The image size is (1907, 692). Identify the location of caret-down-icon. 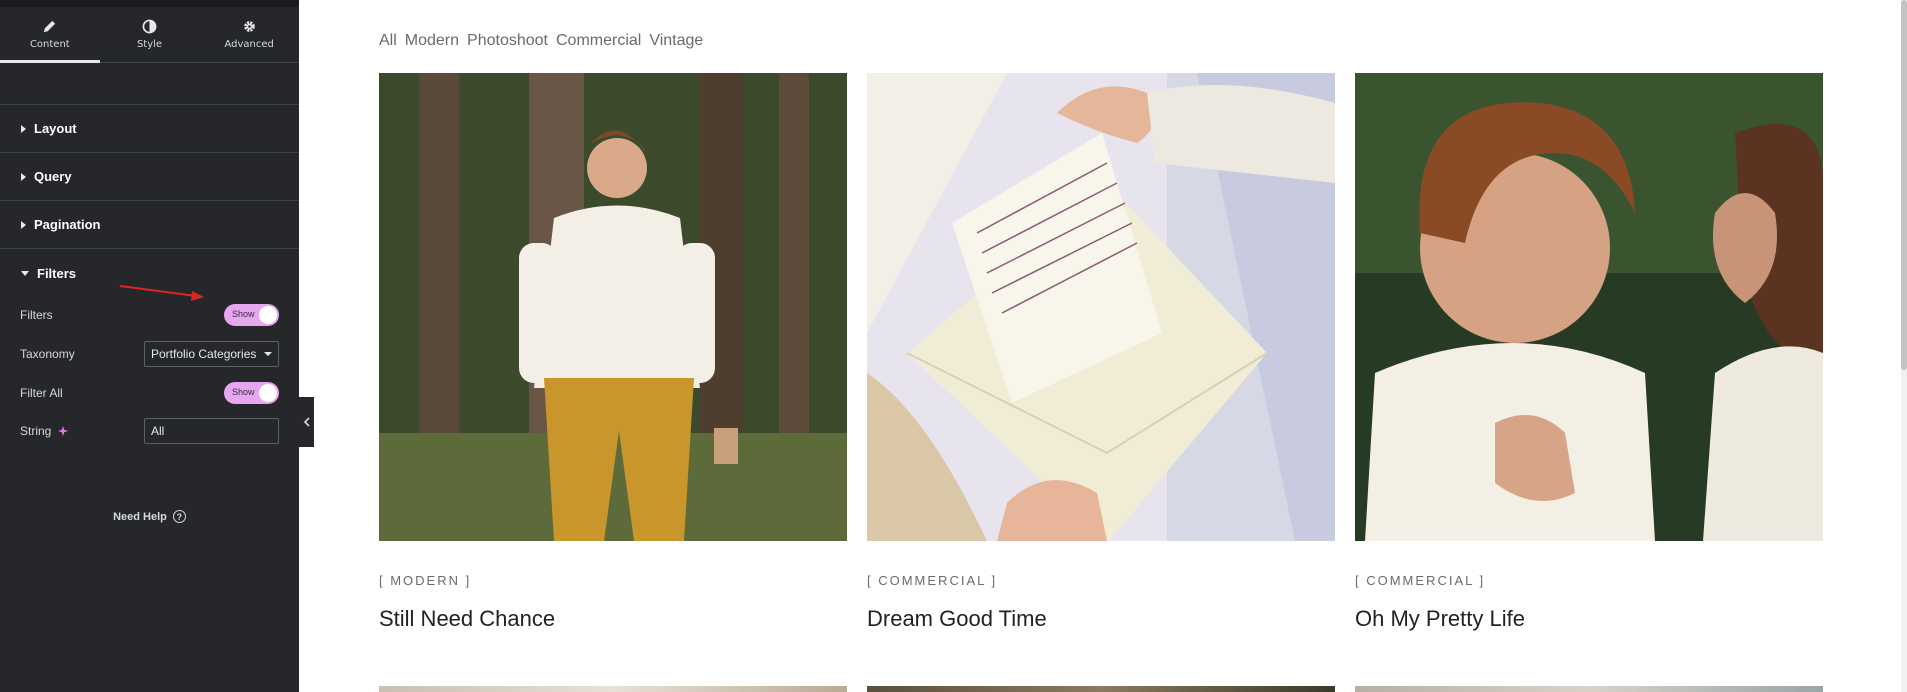
(25, 273).